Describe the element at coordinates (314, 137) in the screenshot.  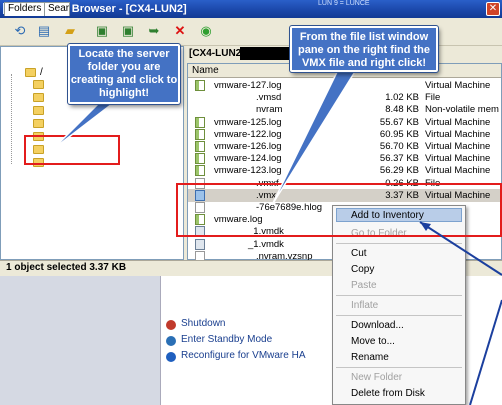
I see `callout-right-pointer` at that location.